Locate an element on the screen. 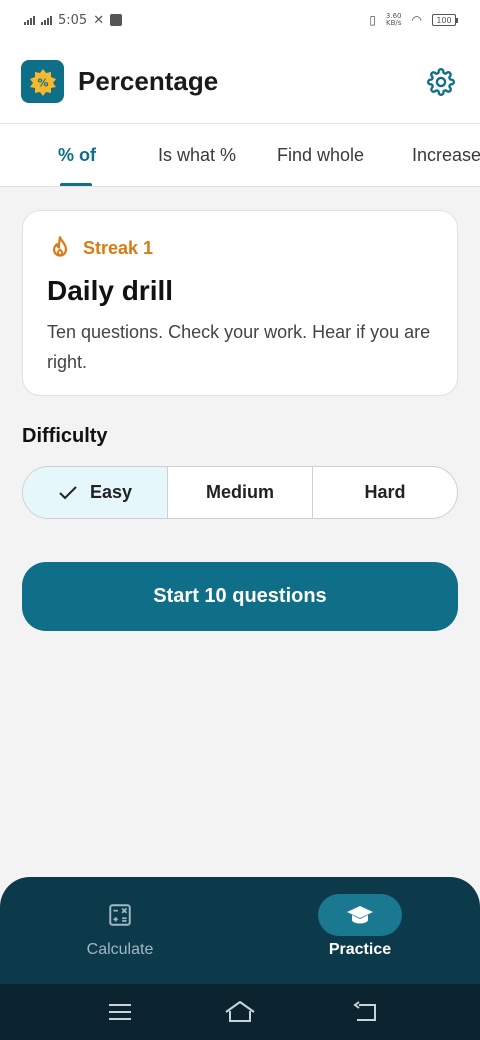  settings-button is located at coordinates (441, 82).